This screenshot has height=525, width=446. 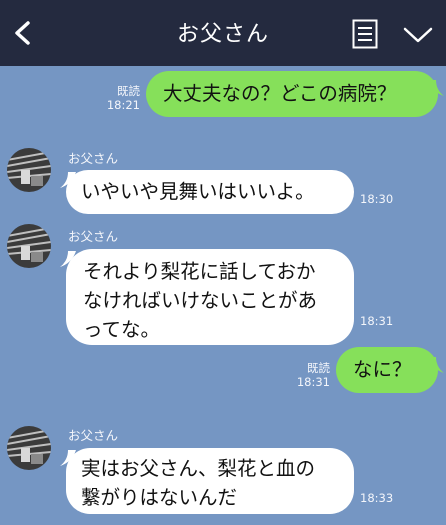 What do you see at coordinates (198, 468) in the screenshot?
I see `message-text-line: 実はお父さん、梨花と血の` at bounding box center [198, 468].